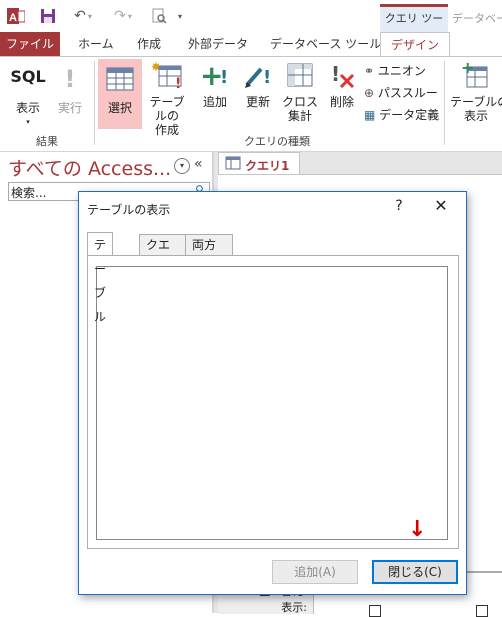 The height and width of the screenshot is (617, 502). I want to click on title-bar: A ↶▾ ↷▾ ▾ クエリ ツール データベー, so click(251, 24).